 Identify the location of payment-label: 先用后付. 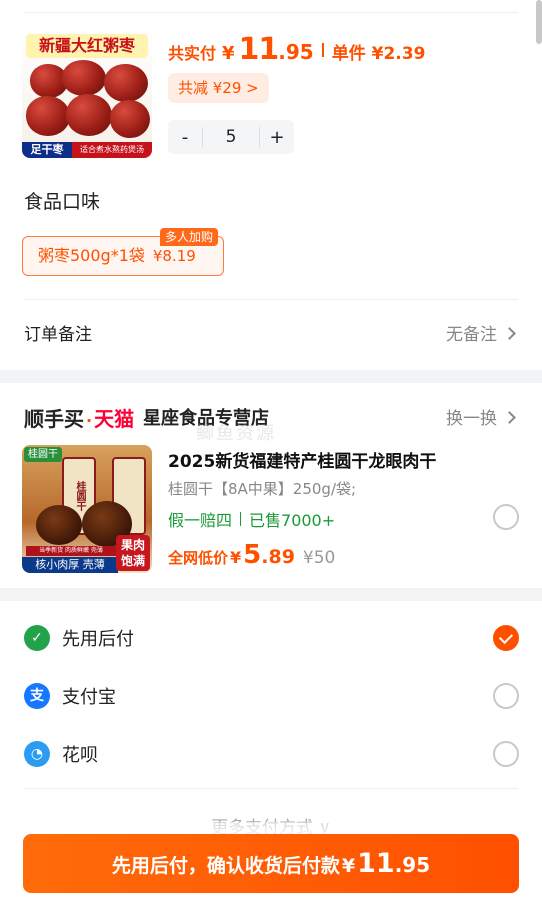
(98, 639).